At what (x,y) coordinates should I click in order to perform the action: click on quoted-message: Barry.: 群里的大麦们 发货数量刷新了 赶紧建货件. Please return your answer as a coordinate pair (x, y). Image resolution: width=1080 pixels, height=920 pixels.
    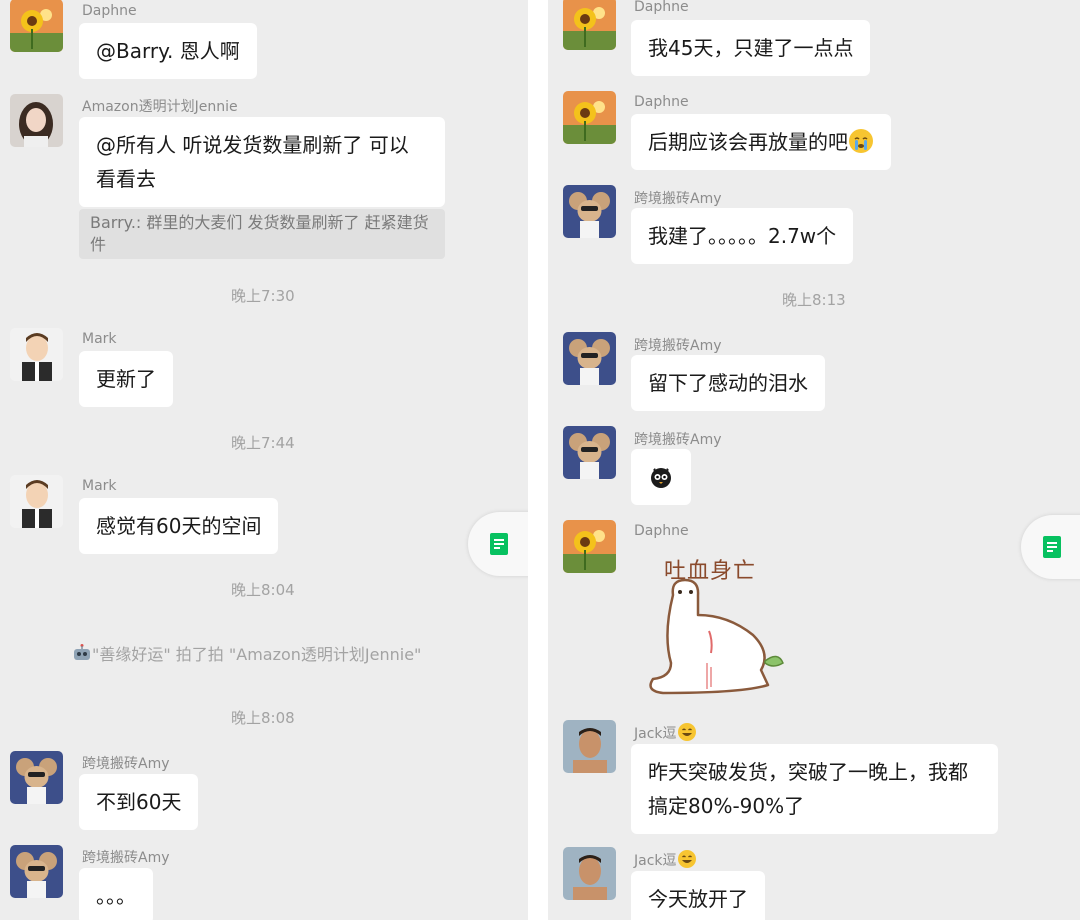
    Looking at the image, I should click on (262, 234).